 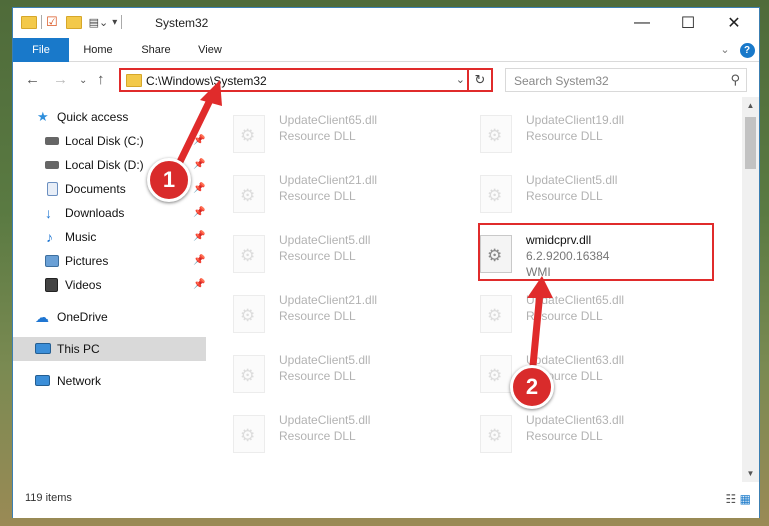 What do you see at coordinates (109, 317) in the screenshot?
I see `sidebar-item-onedrive: ☁ OneDrive` at bounding box center [109, 317].